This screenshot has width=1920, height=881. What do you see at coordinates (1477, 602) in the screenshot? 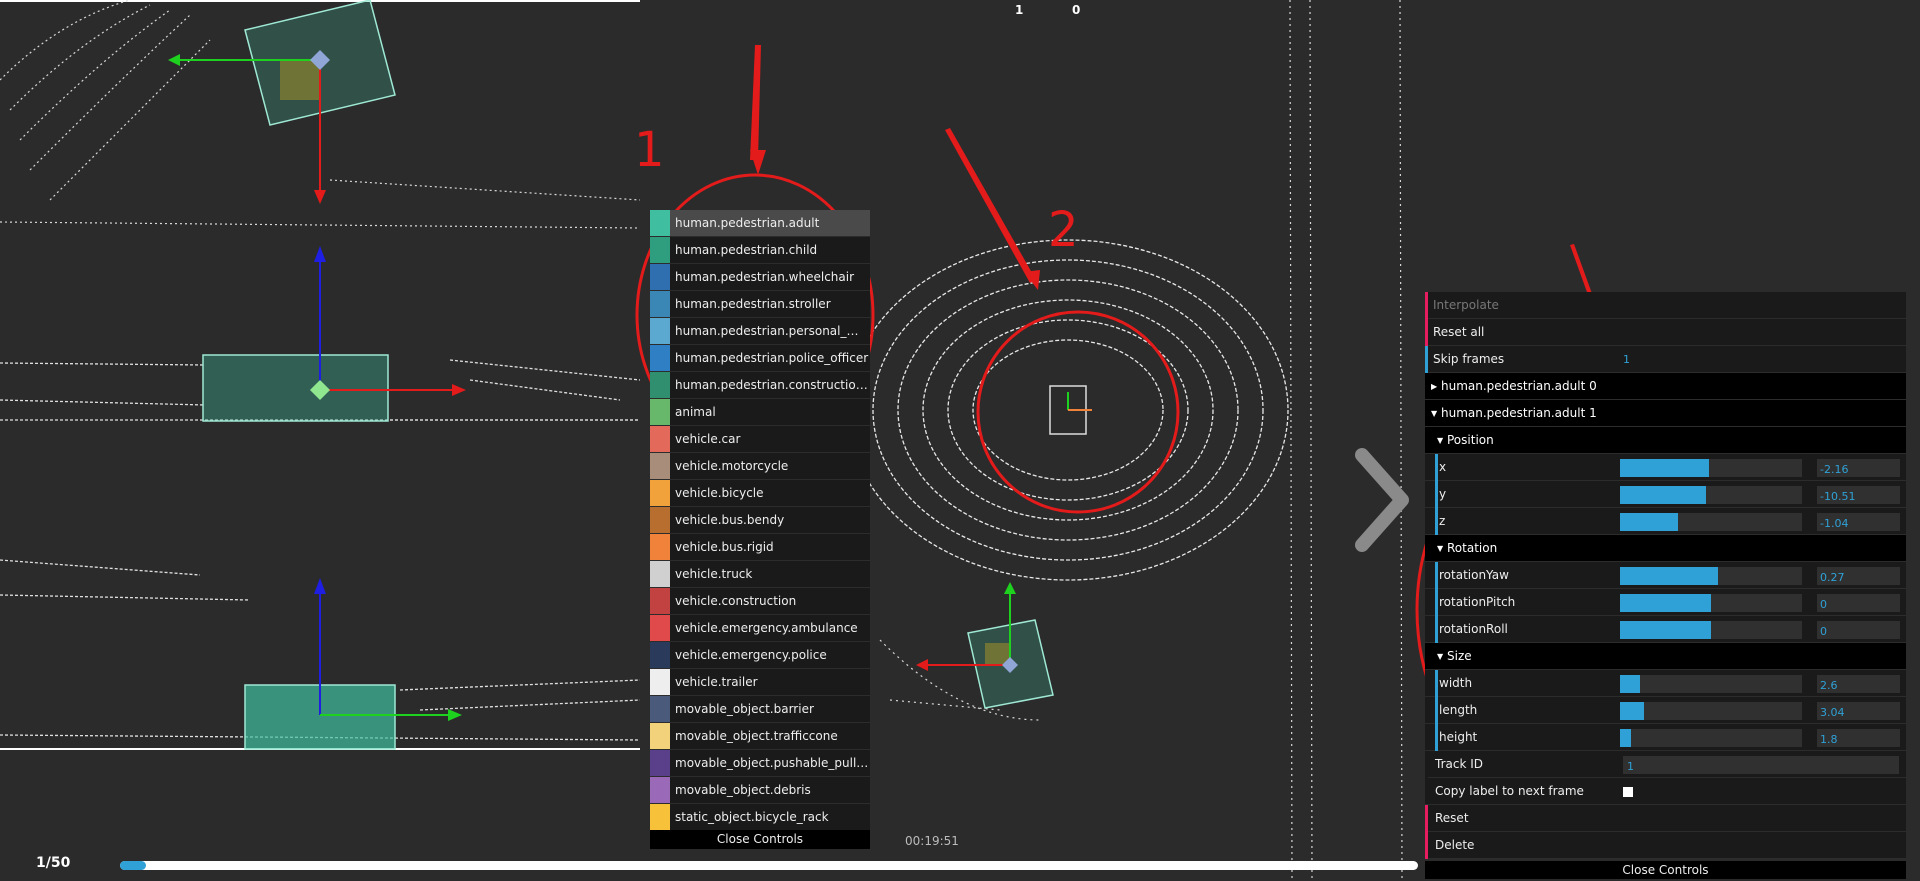
I see `field-label: rotationPitch` at bounding box center [1477, 602].